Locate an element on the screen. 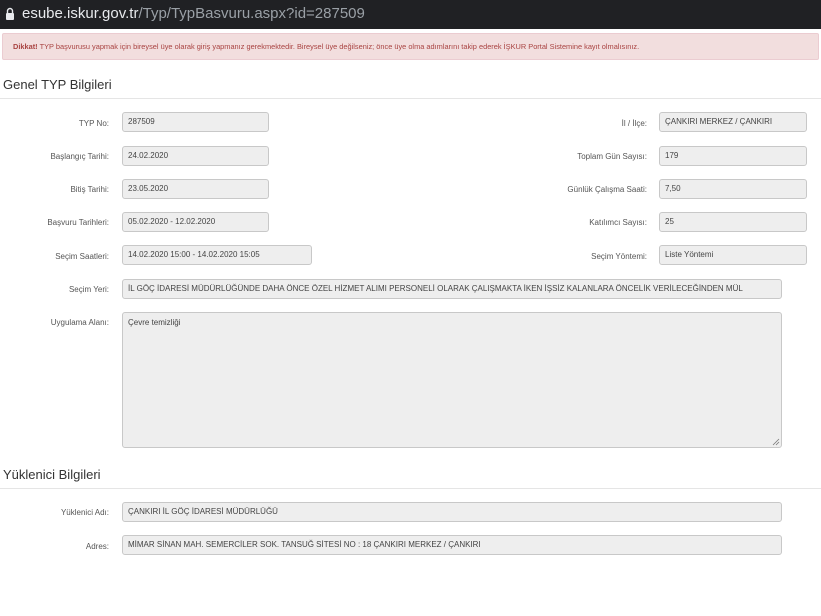 The image size is (821, 616). label-uygulama: Uygulama Alanı: is located at coordinates (79, 322).